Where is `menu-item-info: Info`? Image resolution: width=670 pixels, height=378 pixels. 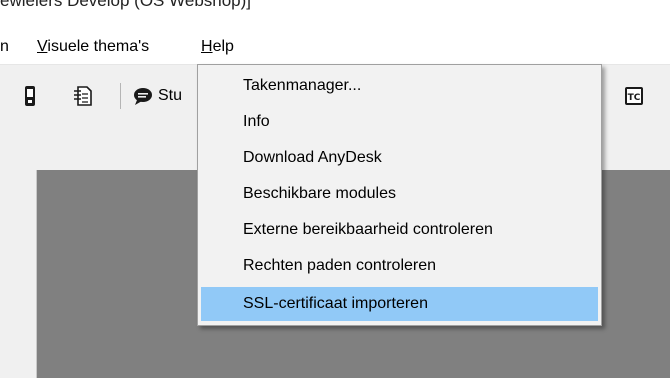
menu-item-info: Info is located at coordinates (399, 122).